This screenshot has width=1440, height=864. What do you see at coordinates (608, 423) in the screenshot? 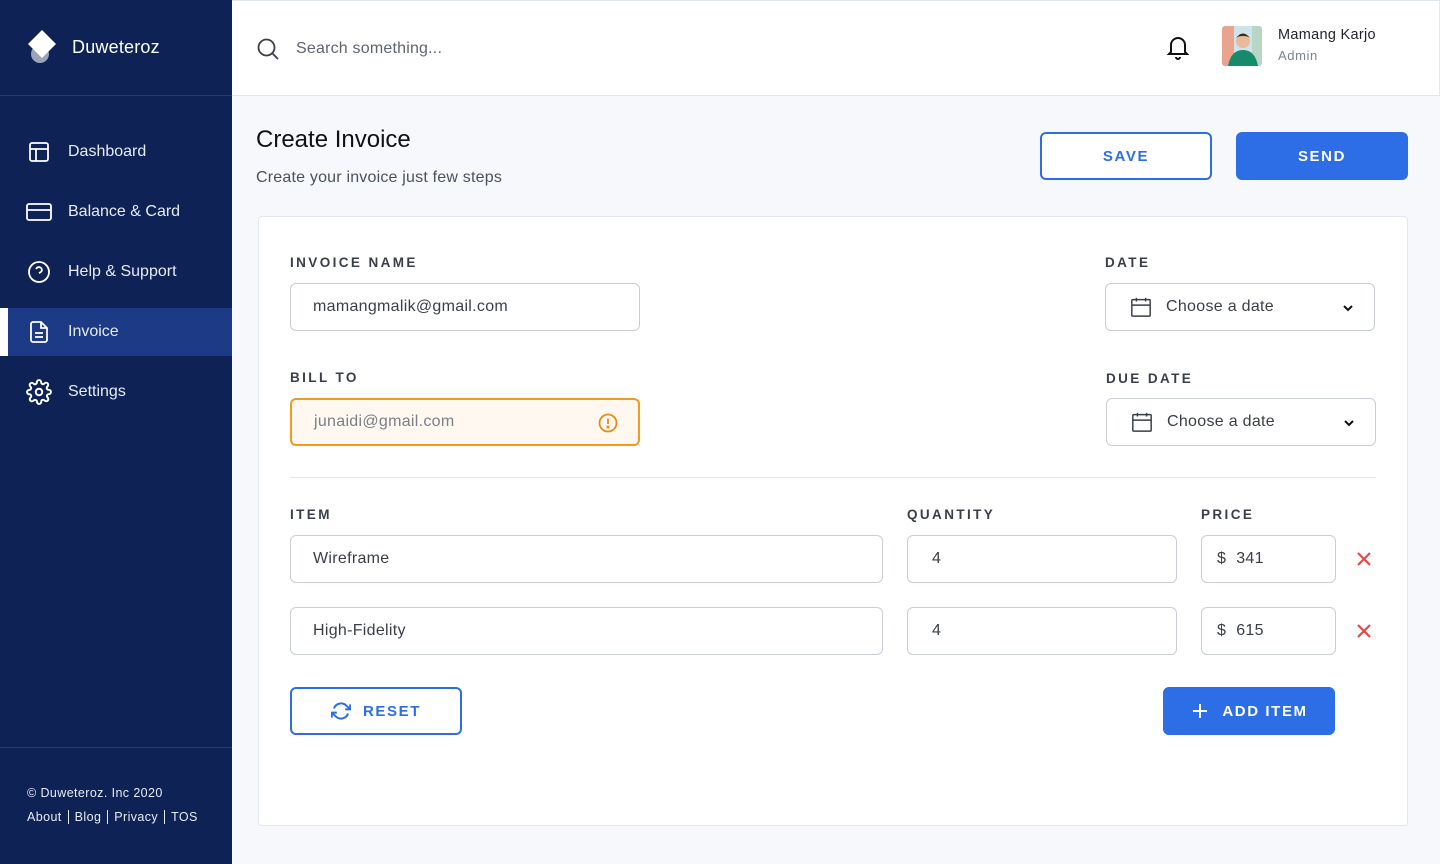
I see `warning-icon` at bounding box center [608, 423].